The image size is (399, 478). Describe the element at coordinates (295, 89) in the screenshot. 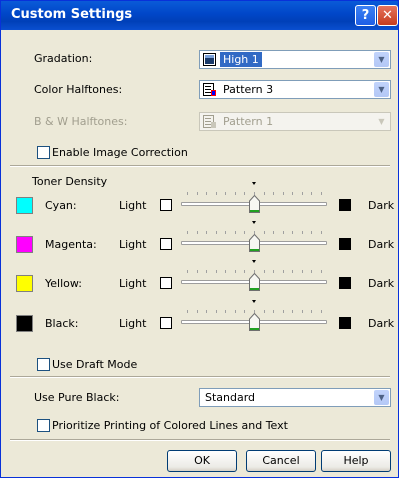

I see `color-halftones-select: Pattern 3 ▼` at that location.